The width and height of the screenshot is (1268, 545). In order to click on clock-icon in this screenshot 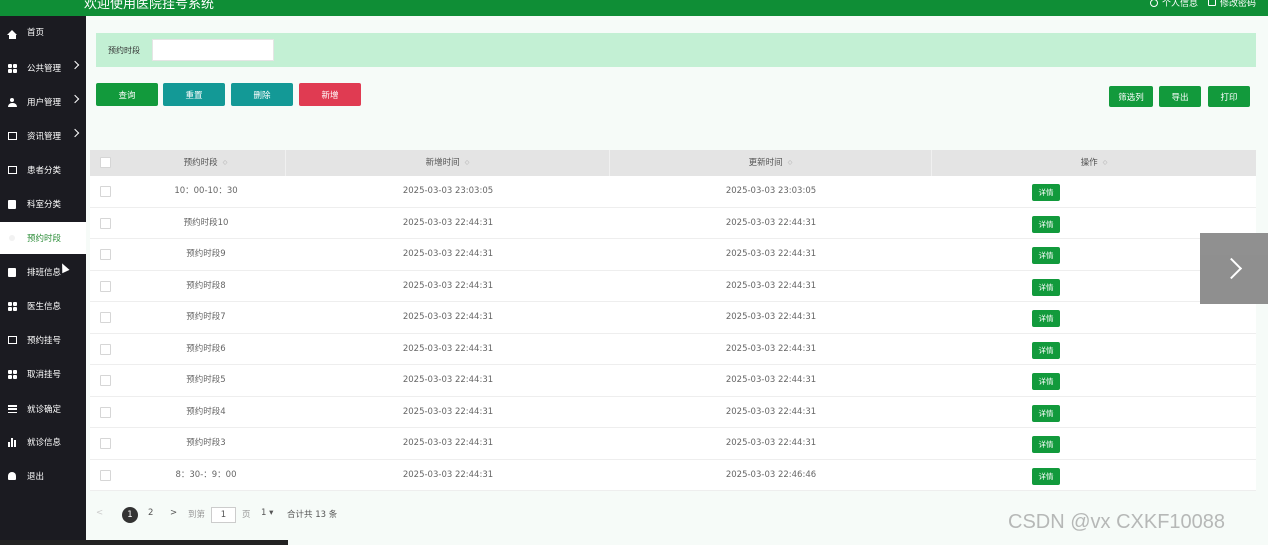, I will do `click(12, 238)`.